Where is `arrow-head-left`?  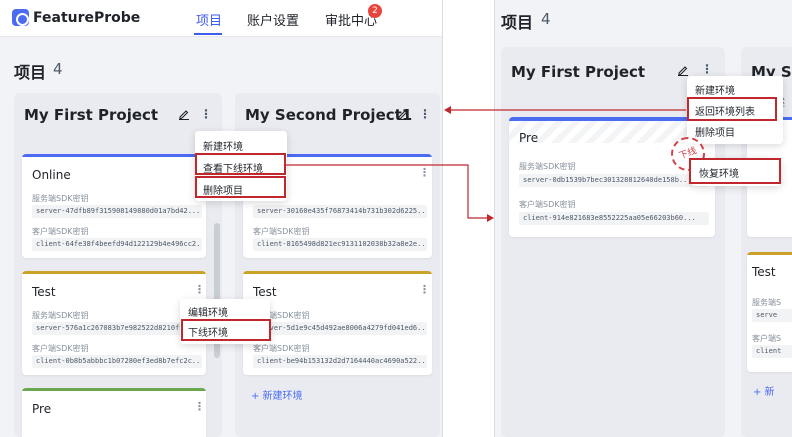 arrow-head-left is located at coordinates (447, 110).